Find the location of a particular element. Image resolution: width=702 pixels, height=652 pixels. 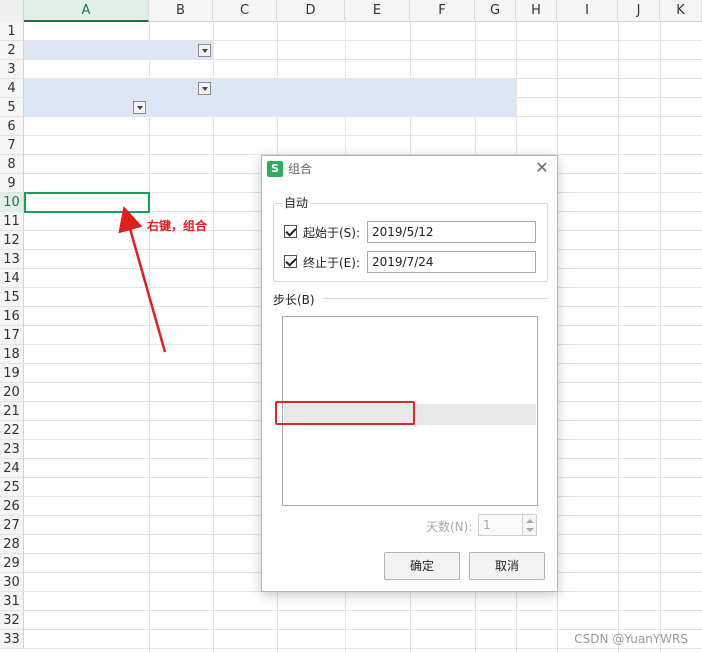

row-header-21: 21 is located at coordinates (12, 411).